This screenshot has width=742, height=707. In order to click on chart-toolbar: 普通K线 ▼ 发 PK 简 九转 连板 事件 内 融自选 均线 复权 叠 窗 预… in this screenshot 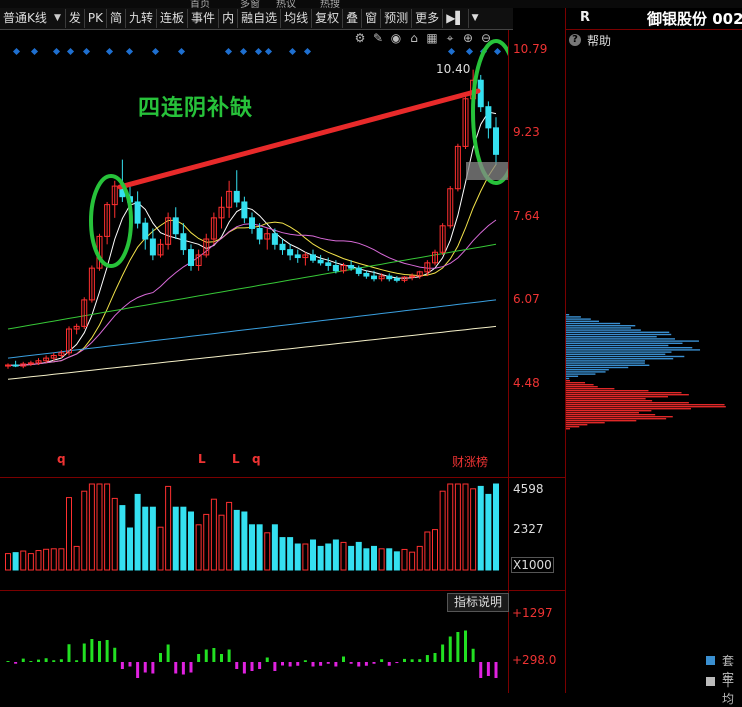, I will do `click(256, 19)`.